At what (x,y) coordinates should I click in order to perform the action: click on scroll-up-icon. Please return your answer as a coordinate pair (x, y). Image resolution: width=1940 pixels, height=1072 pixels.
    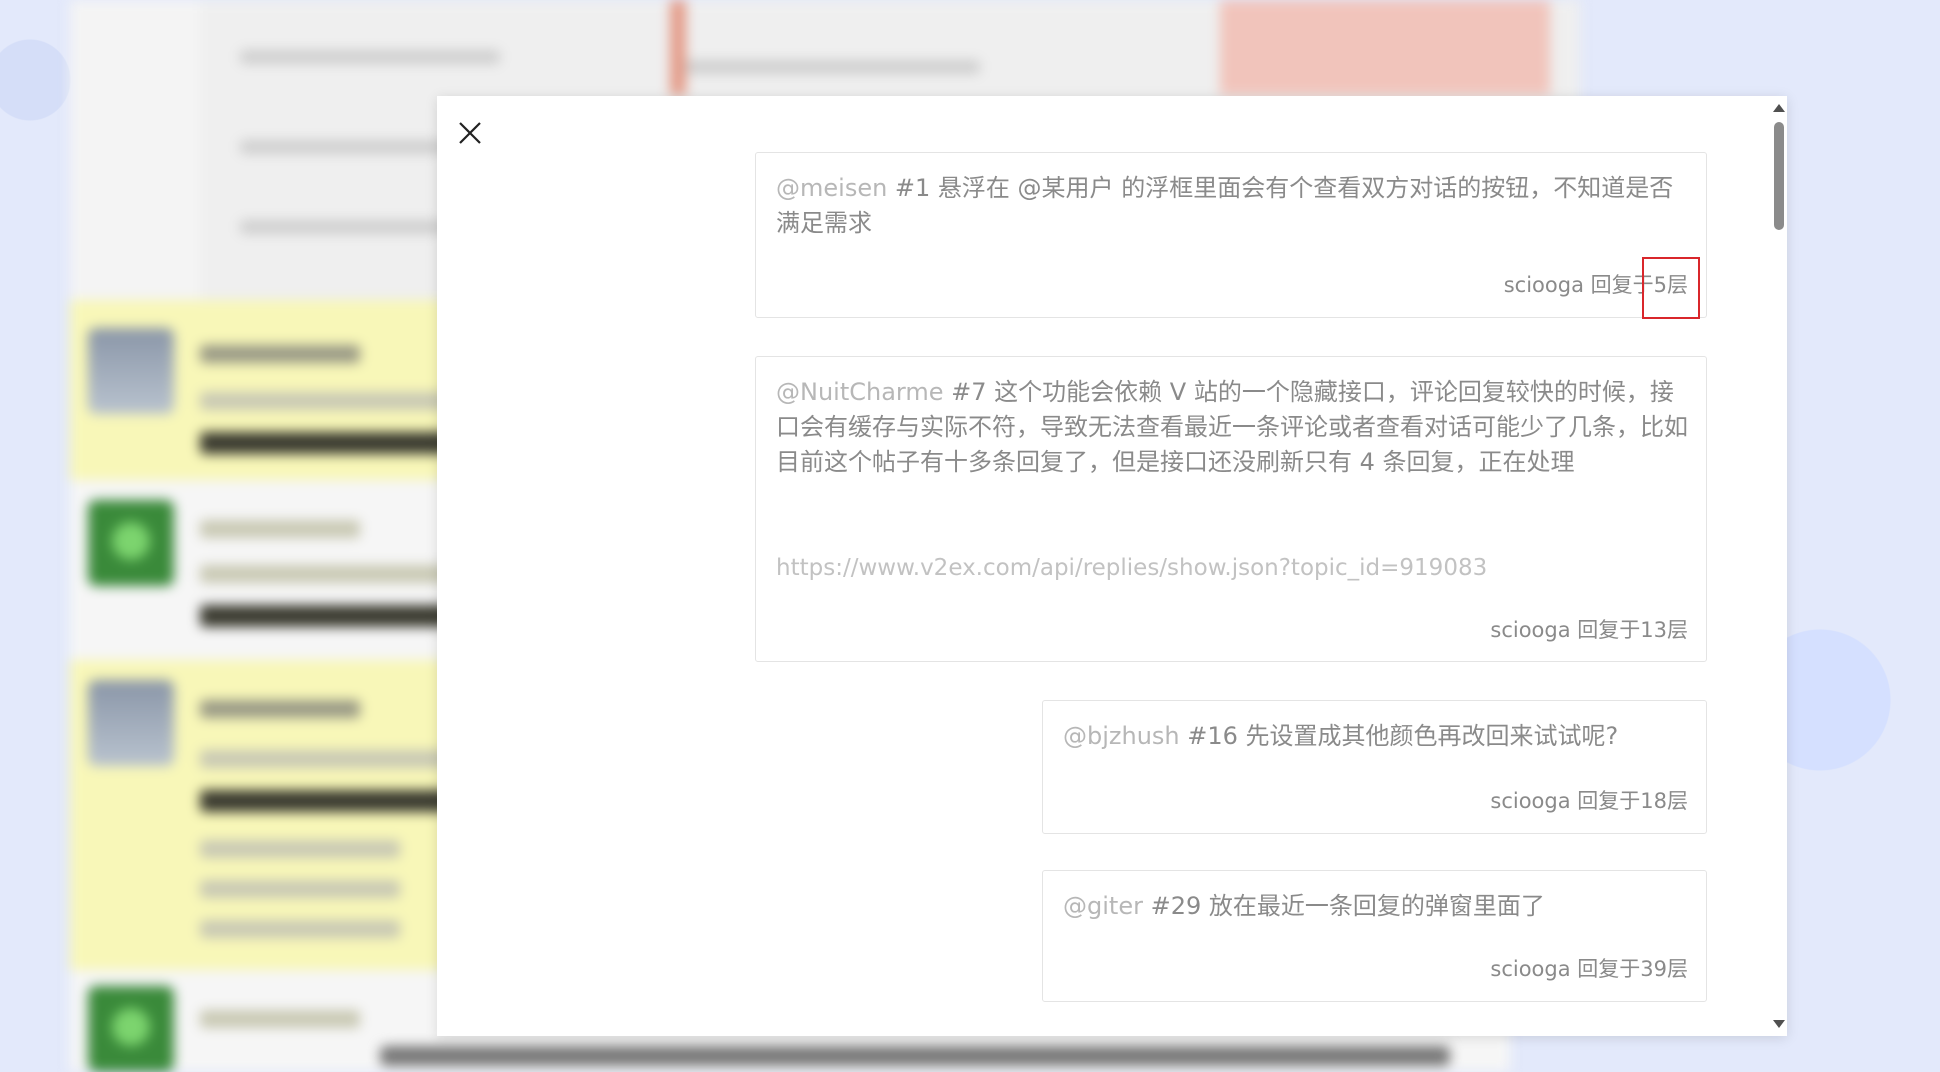
    Looking at the image, I should click on (1779, 108).